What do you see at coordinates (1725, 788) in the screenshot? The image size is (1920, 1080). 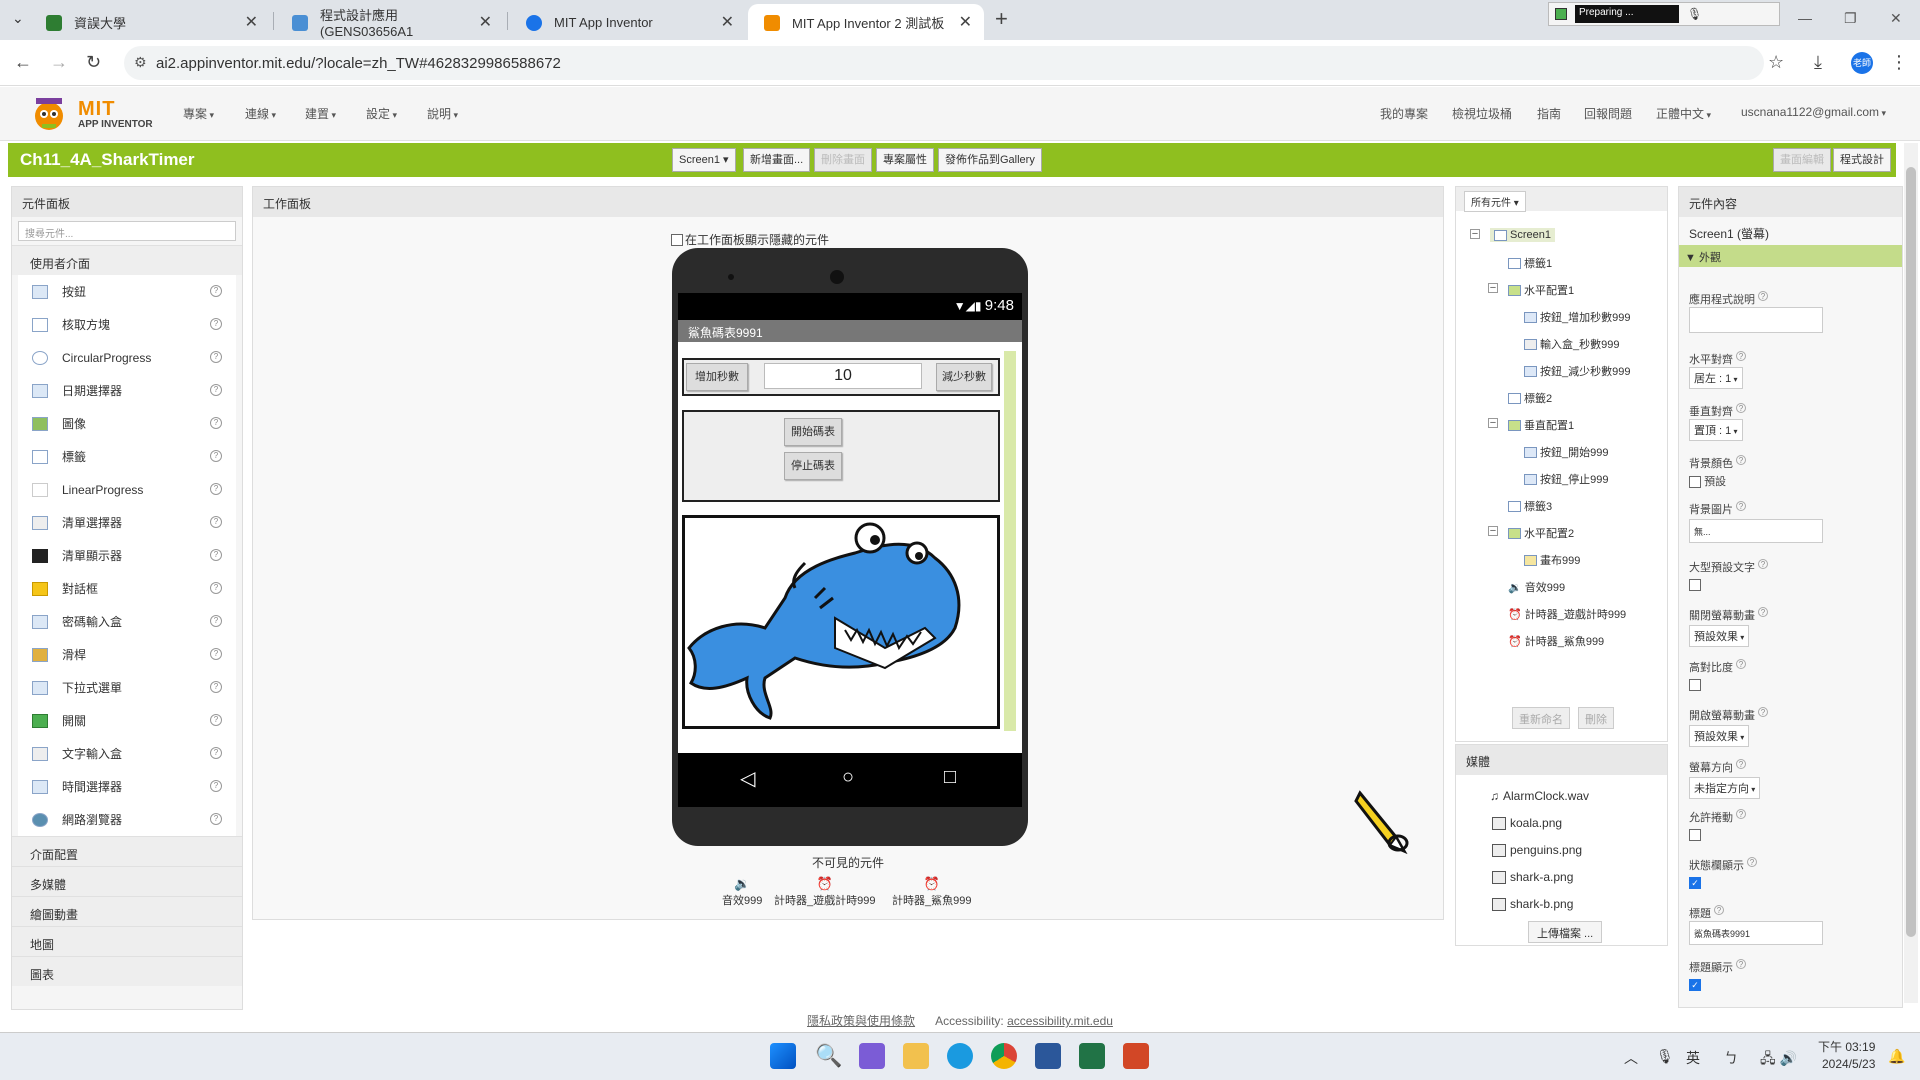 I see `screen-orientation-dropdown: 未指定方向` at bounding box center [1725, 788].